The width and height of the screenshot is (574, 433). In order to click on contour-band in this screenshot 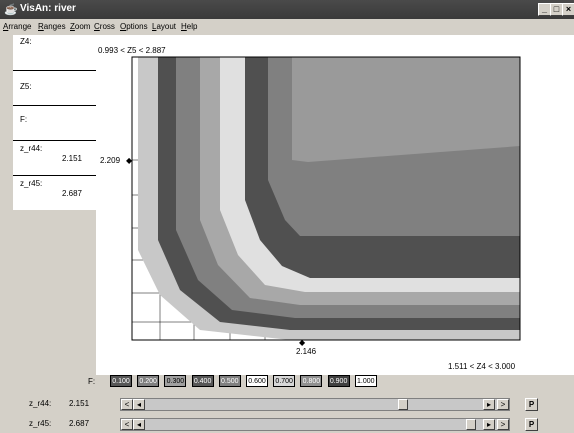, I will do `click(406, 109)`.